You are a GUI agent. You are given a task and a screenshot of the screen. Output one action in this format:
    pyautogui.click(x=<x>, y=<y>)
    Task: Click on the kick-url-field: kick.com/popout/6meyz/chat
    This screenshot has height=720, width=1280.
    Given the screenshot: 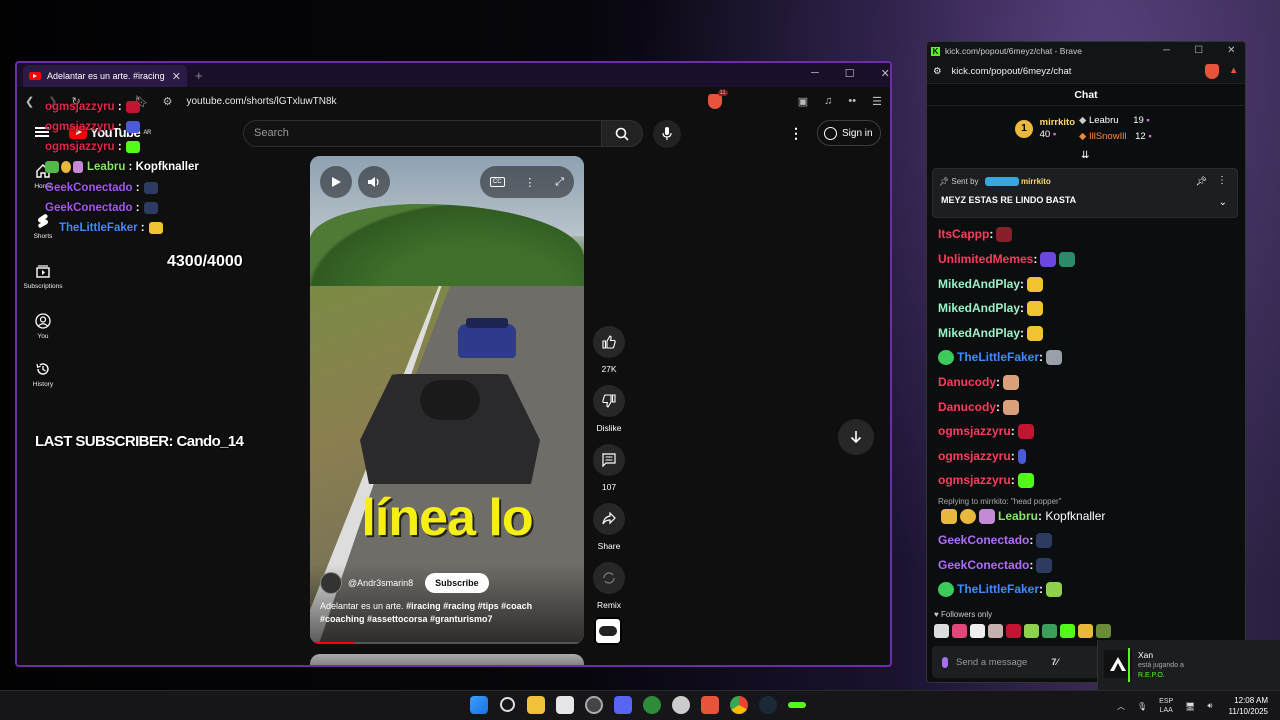 What is the action you would take?
    pyautogui.click(x=1012, y=71)
    